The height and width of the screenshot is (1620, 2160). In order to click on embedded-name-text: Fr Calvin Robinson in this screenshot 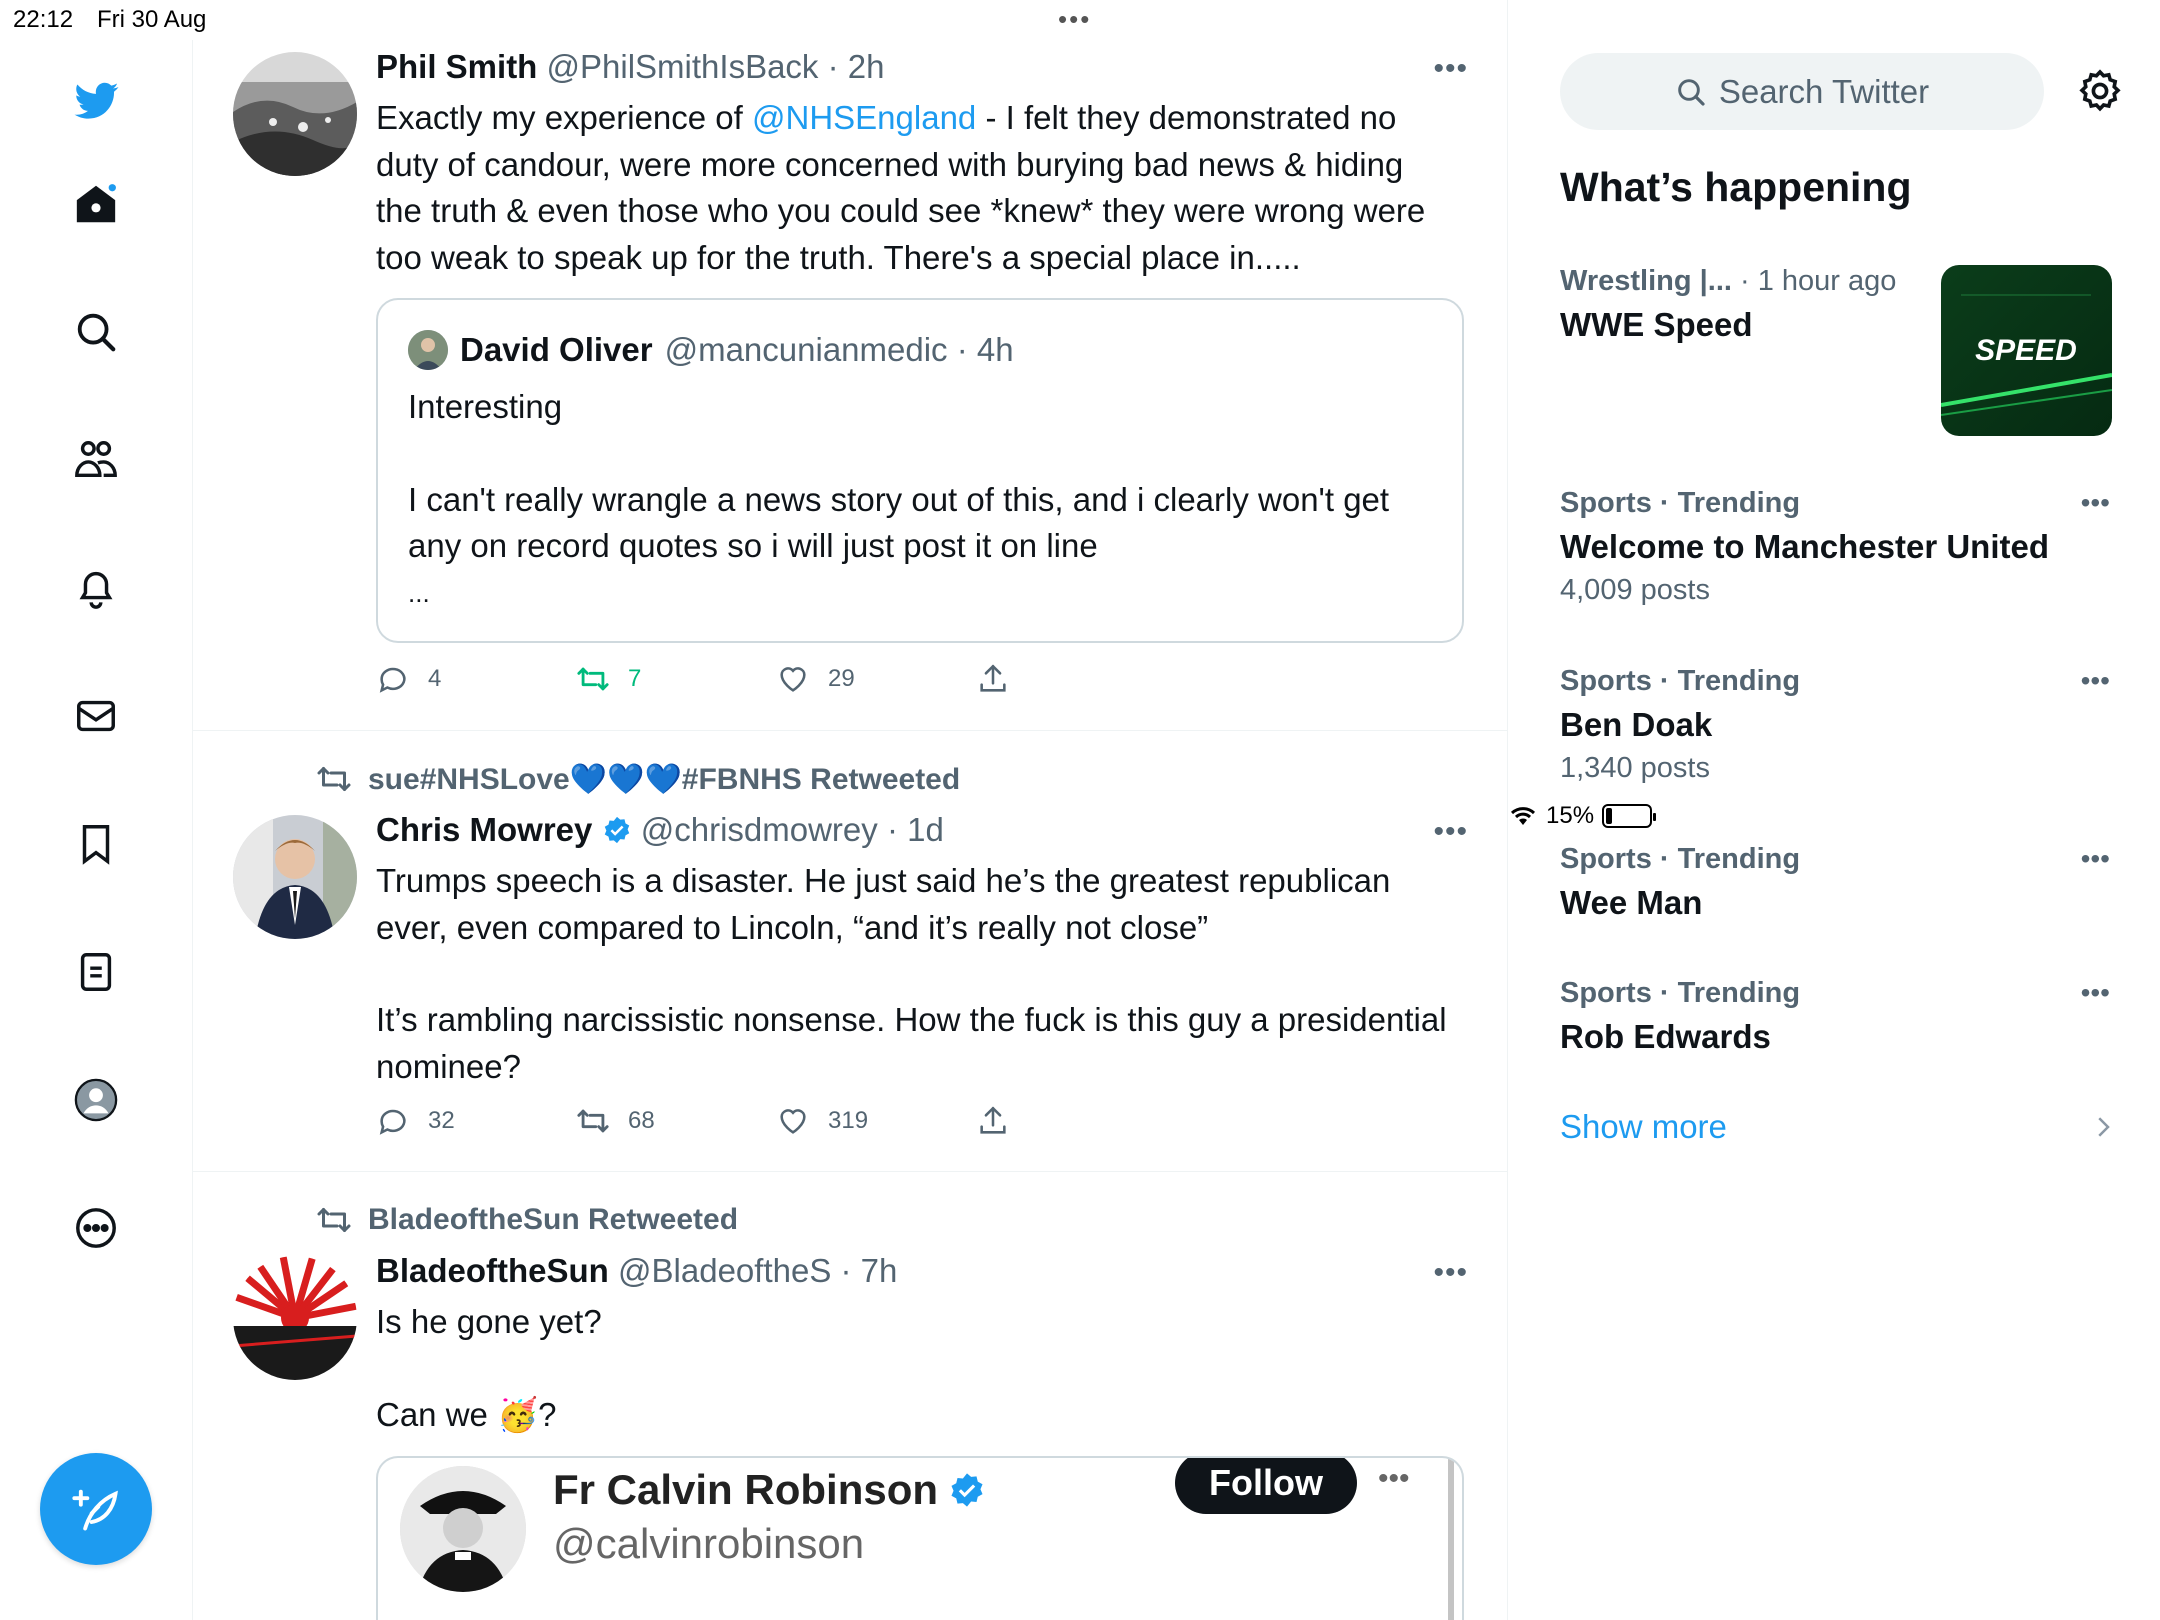, I will do `click(746, 1489)`.